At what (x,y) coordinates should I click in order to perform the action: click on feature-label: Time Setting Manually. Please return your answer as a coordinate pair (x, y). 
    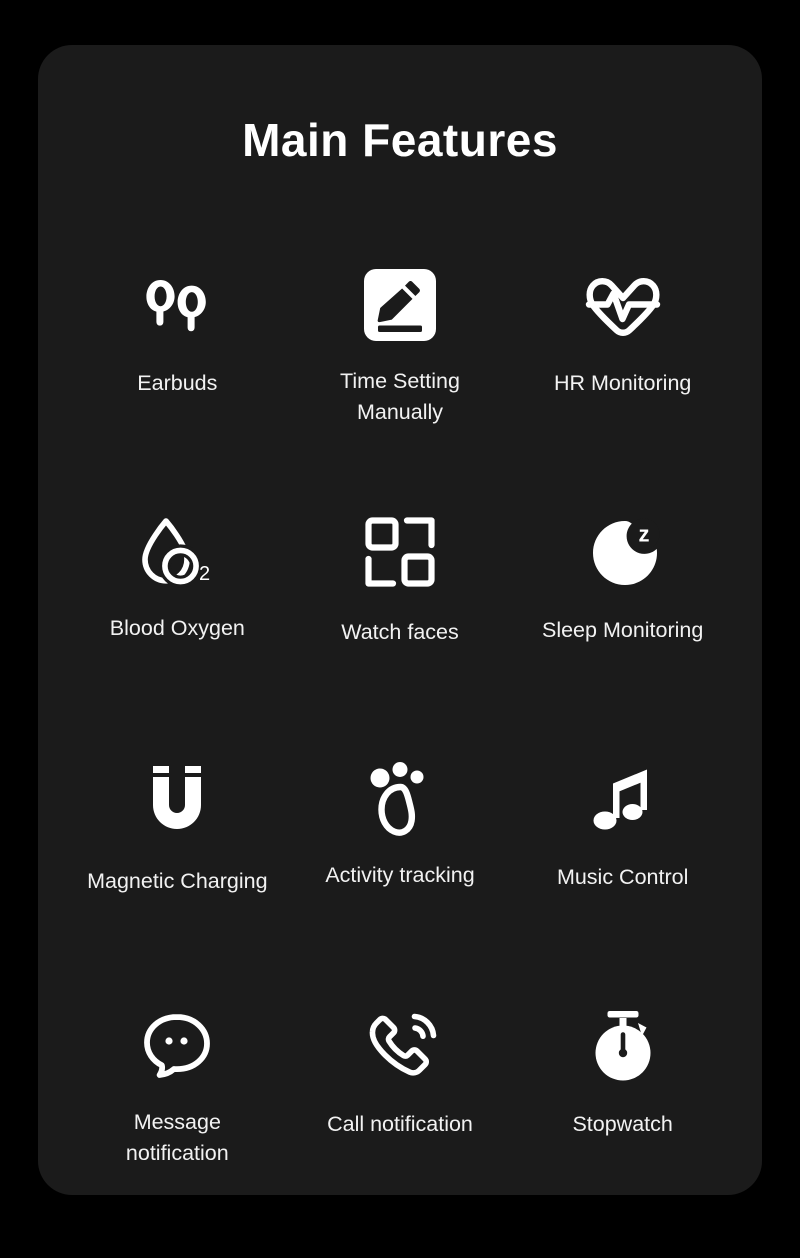
    Looking at the image, I should click on (400, 396).